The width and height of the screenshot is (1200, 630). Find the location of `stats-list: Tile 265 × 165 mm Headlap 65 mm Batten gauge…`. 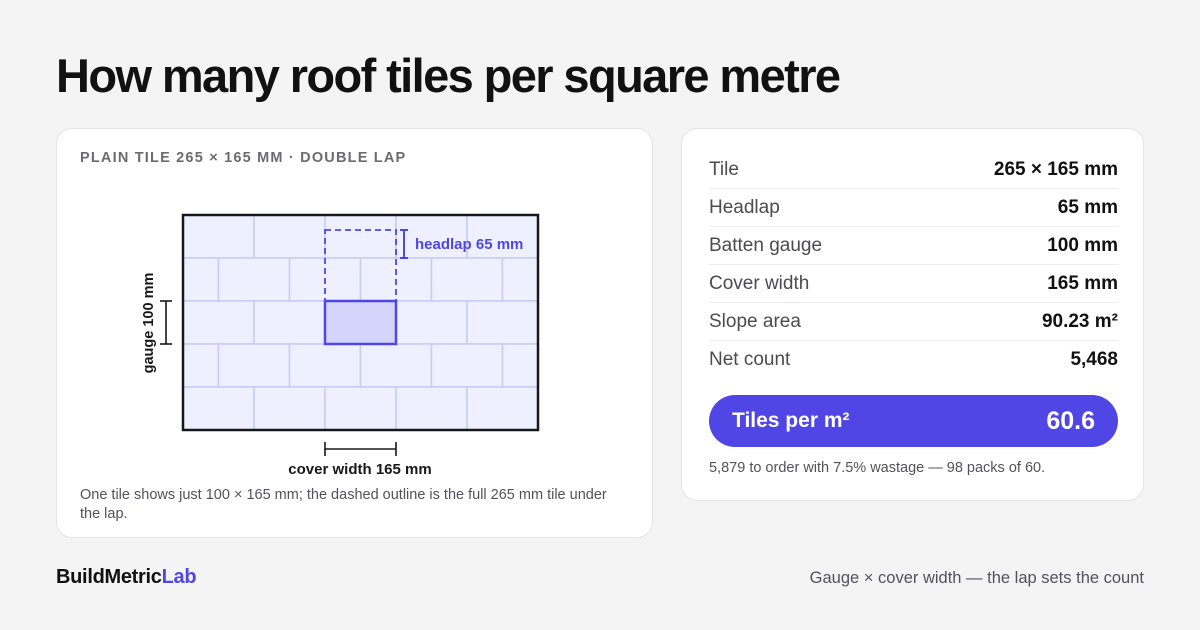

stats-list: Tile 265 × 165 mm Headlap 65 mm Batten gauge… is located at coordinates (913, 265).